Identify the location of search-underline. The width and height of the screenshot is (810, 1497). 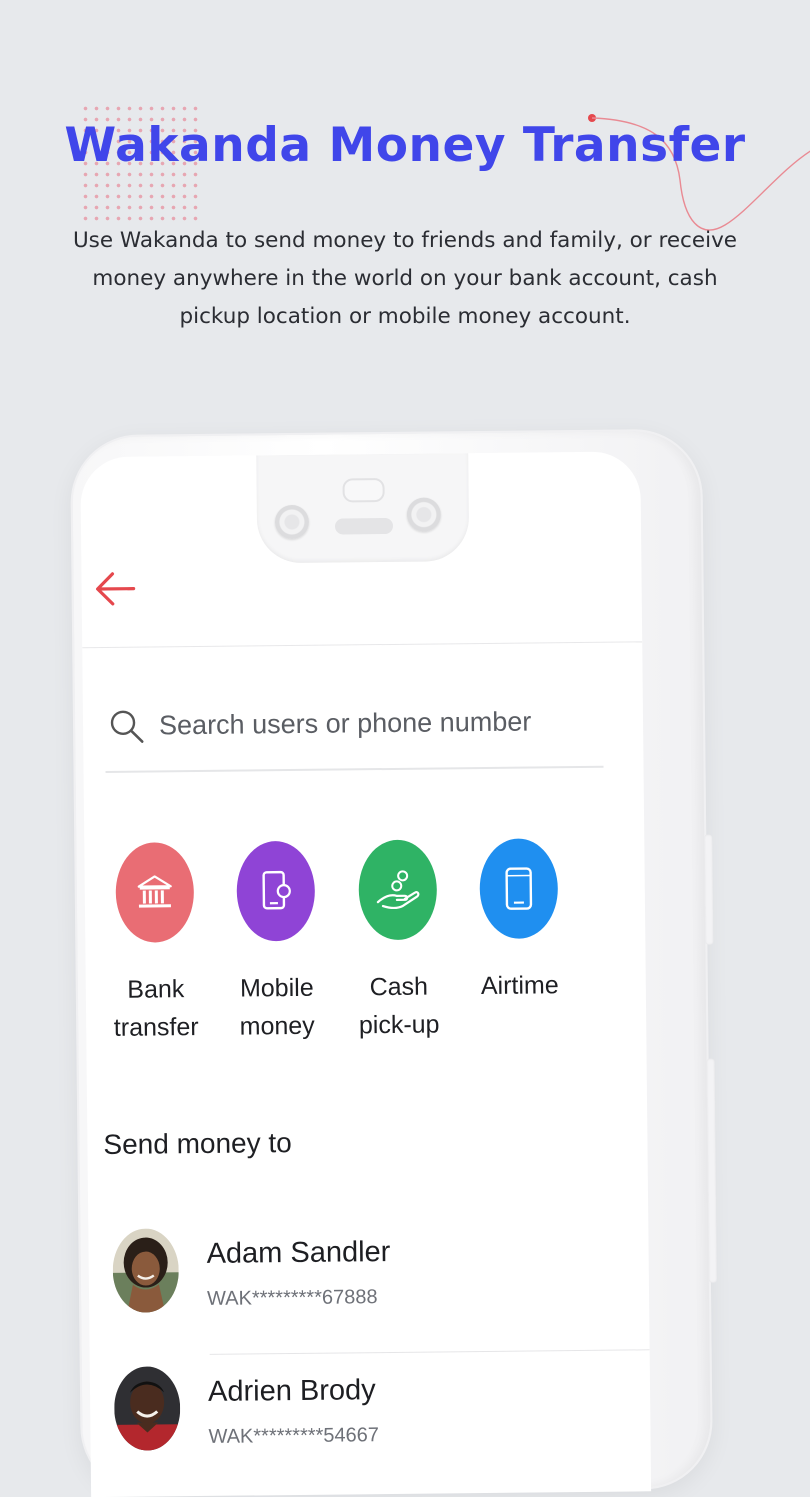
(355, 769).